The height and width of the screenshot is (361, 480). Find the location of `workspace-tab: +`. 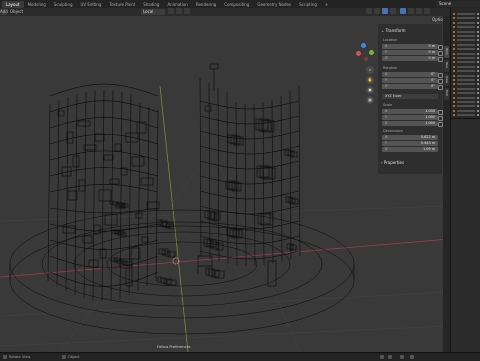

workspace-tab: + is located at coordinates (326, 4).